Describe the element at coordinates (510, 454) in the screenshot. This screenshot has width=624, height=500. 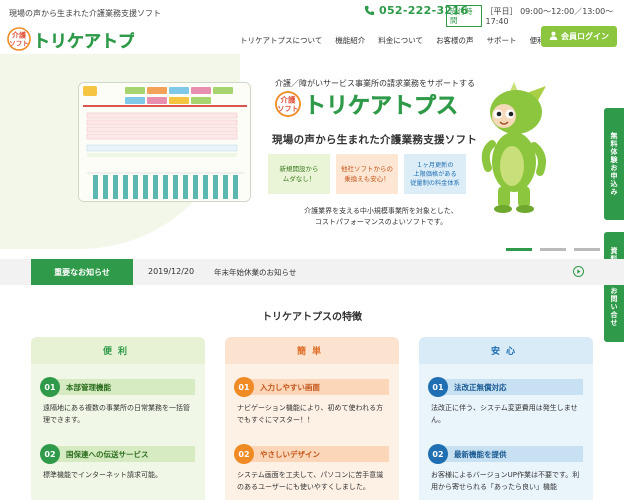
I see `feature-item-title: 最新機能を提供` at that location.